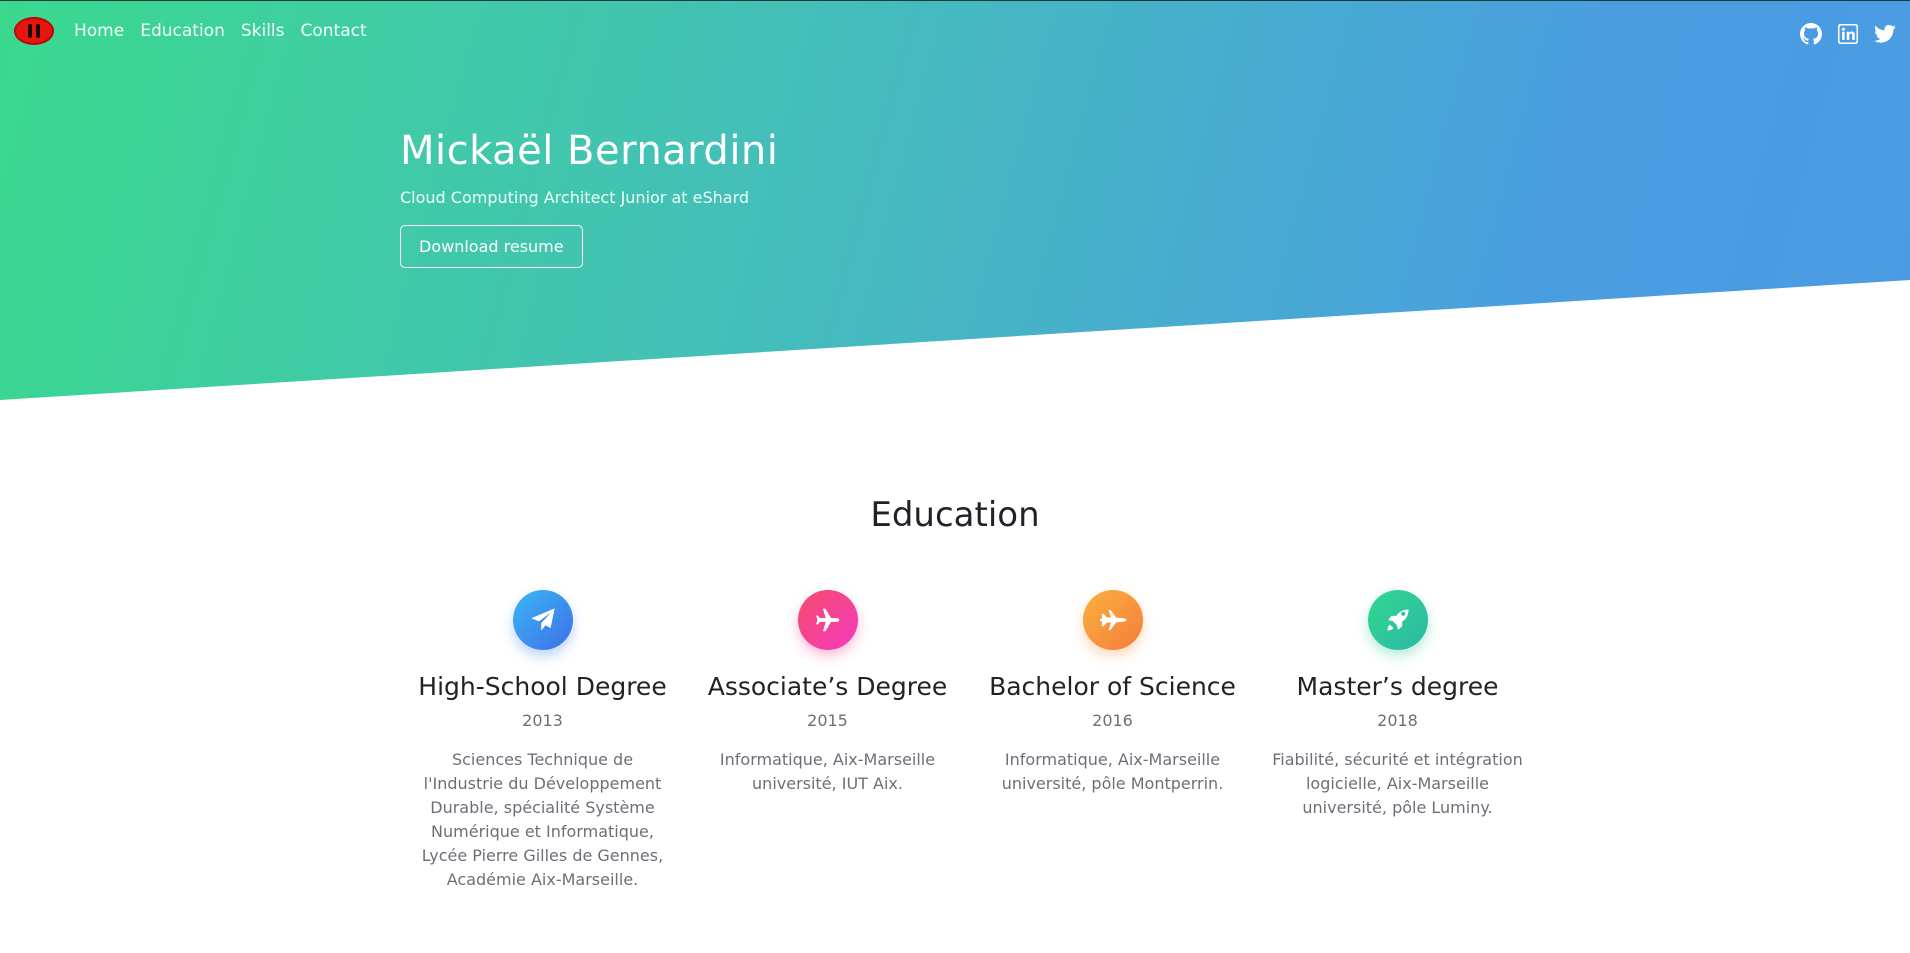  I want to click on linkedin-icon, so click(1848, 34).